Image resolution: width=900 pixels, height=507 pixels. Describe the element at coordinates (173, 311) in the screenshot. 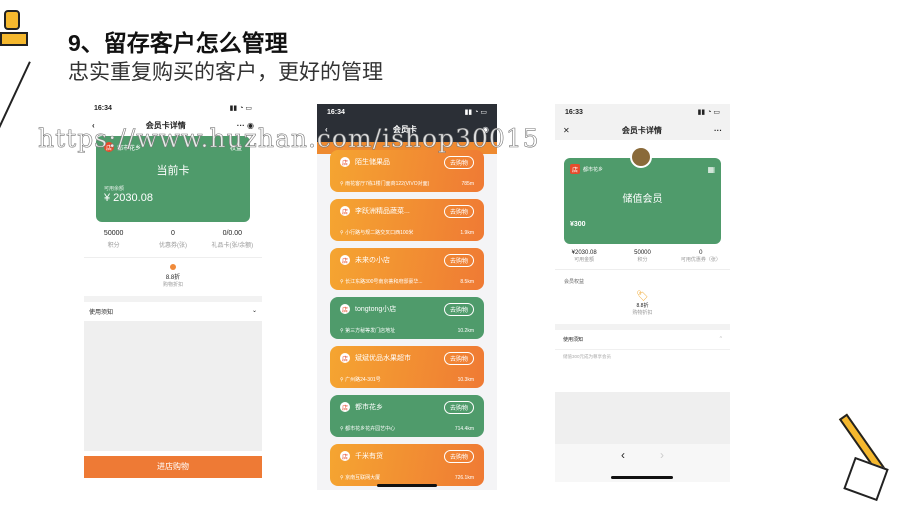

I see `notice-row: 使用须知 ⌄` at that location.